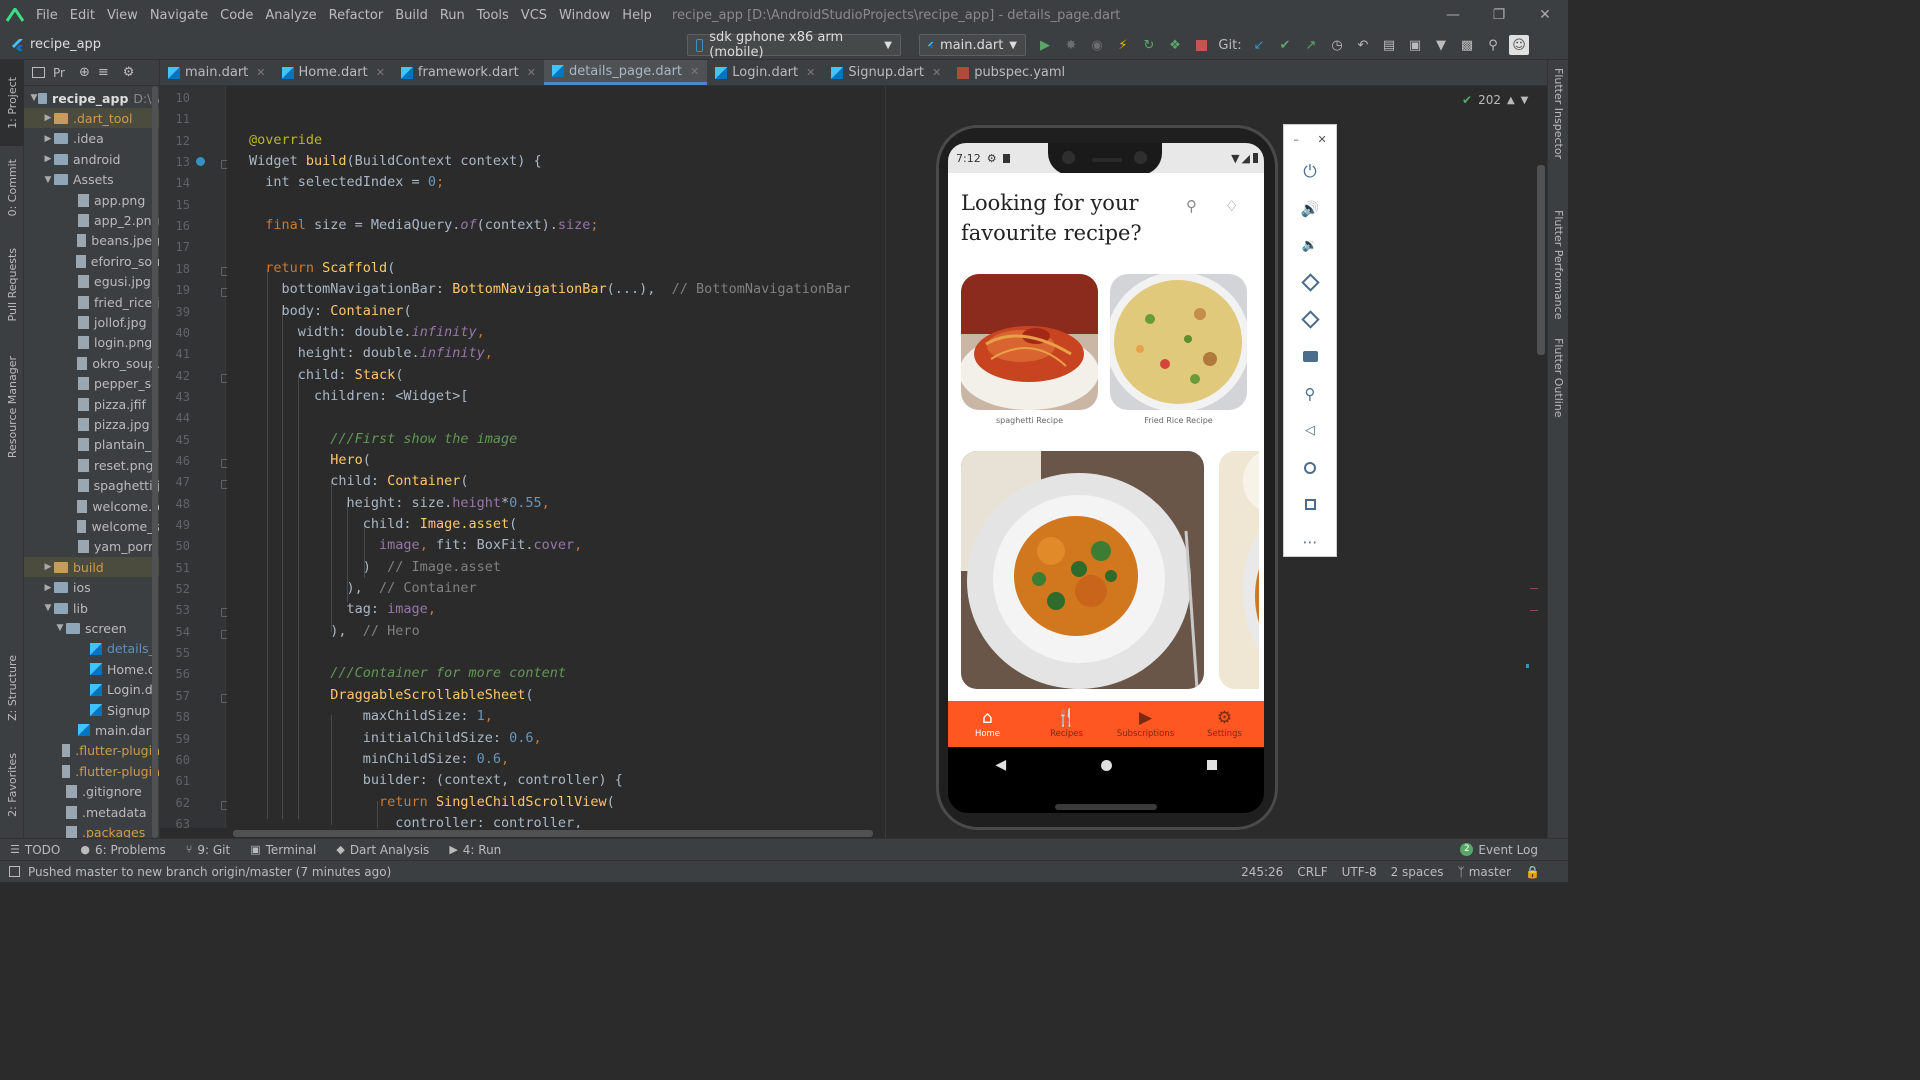 This screenshot has height=1080, width=1920. I want to click on tab-login-dart: Login.dart ✕, so click(765, 72).